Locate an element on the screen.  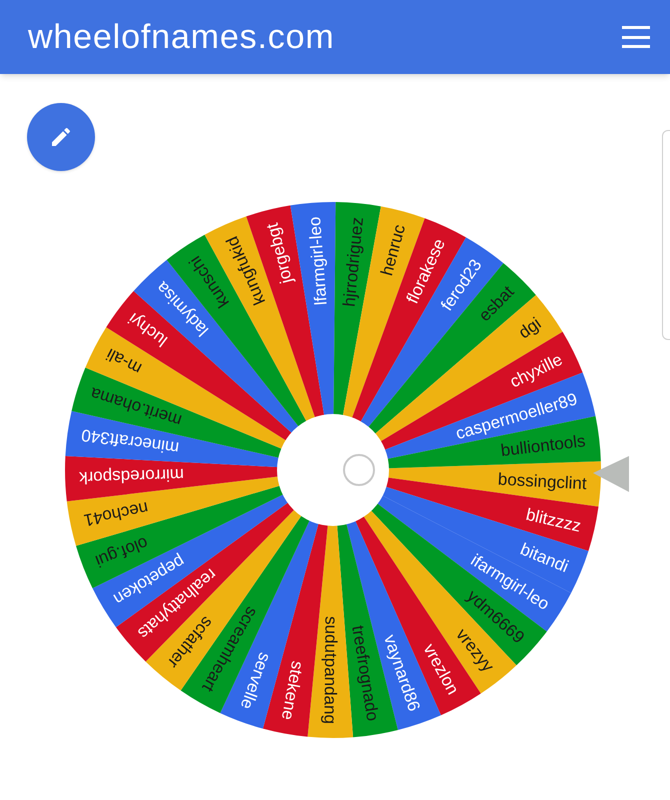
segment-label: dgi is located at coordinates (530, 328).